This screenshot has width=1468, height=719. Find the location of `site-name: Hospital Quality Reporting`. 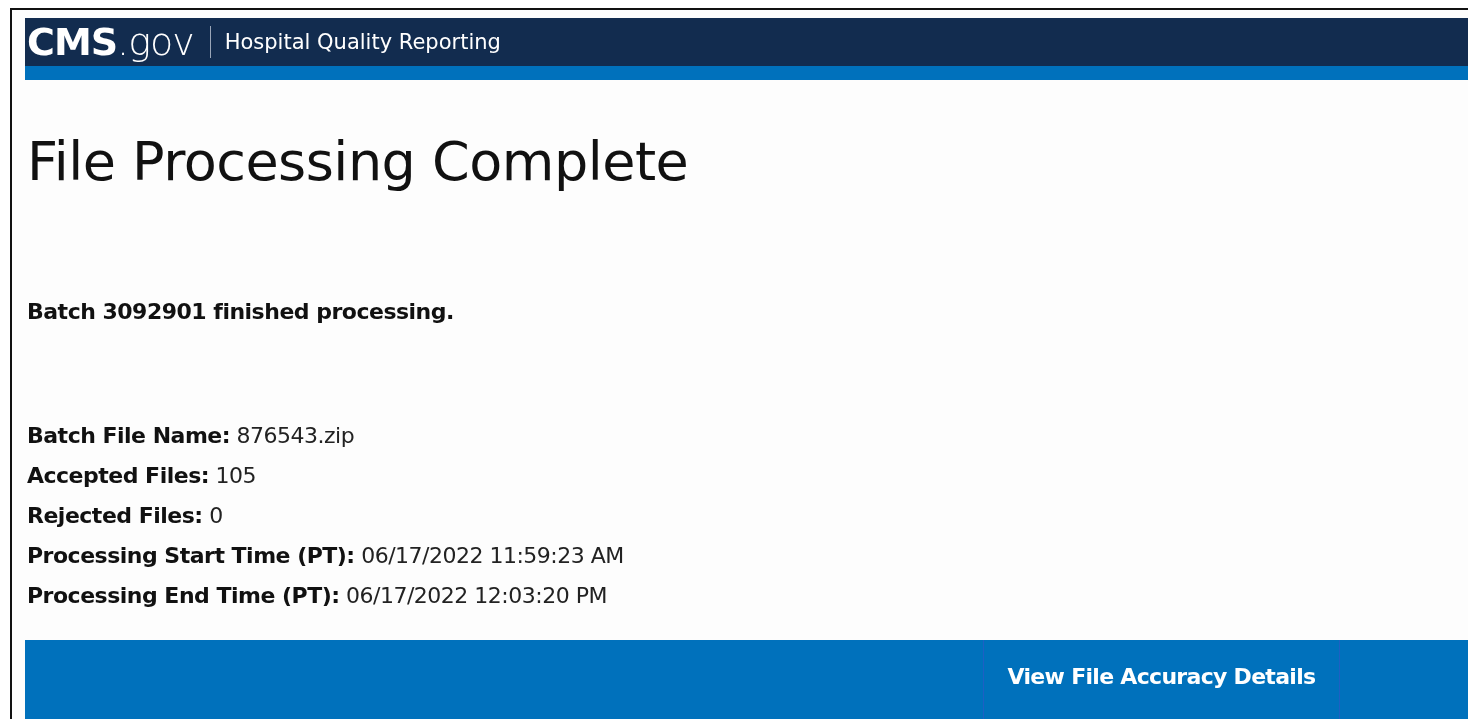

site-name: Hospital Quality Reporting is located at coordinates (362, 42).